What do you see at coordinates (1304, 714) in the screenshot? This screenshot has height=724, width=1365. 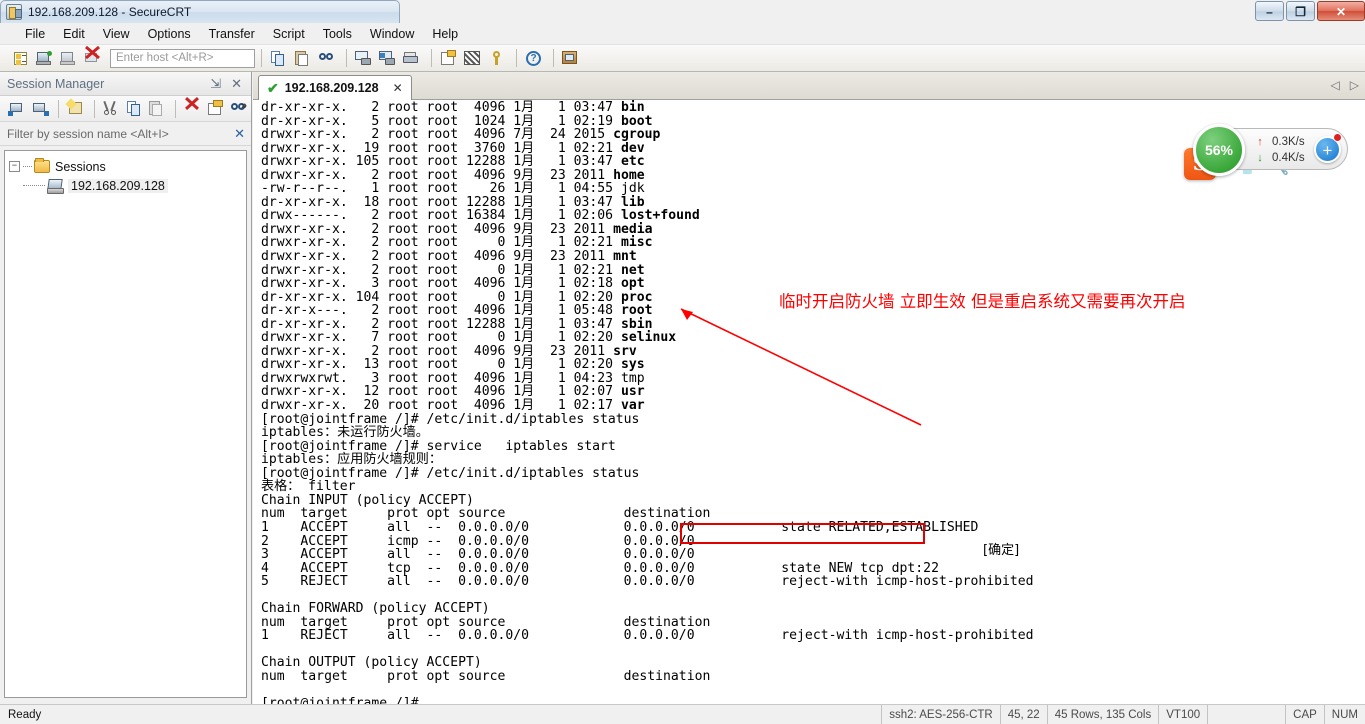 I see `status-caps-lock: CAP` at bounding box center [1304, 714].